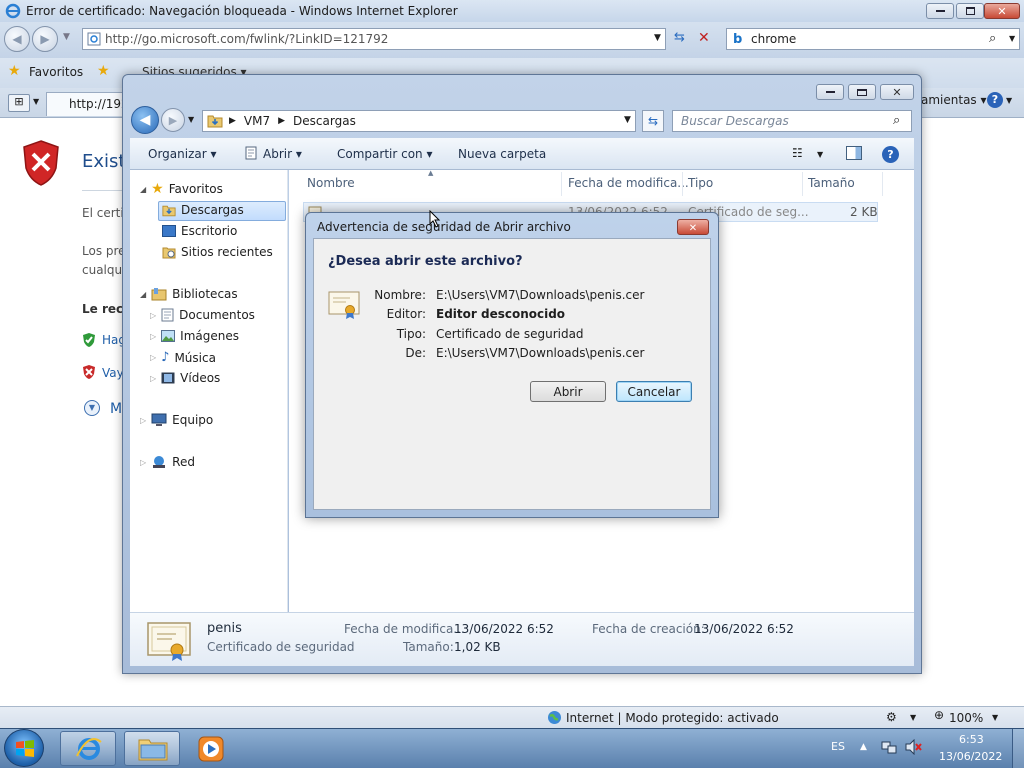  What do you see at coordinates (522, 639) in the screenshot?
I see `details-pane` at bounding box center [522, 639].